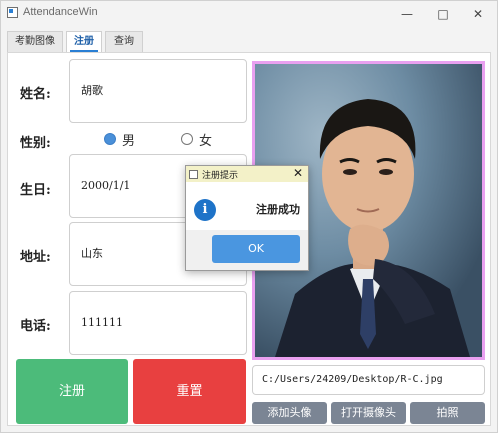  What do you see at coordinates (289, 413) in the screenshot?
I see `add-avatar-button: 添加头像` at bounding box center [289, 413].